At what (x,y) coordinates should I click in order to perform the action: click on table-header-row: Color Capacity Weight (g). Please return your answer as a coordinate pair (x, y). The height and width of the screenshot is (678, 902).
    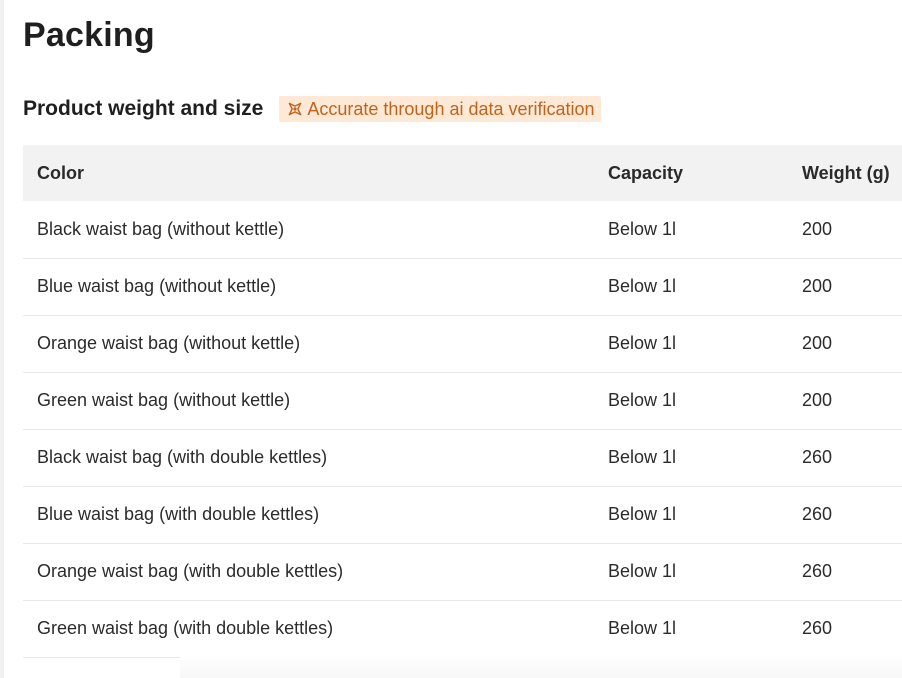
    Looking at the image, I should click on (462, 173).